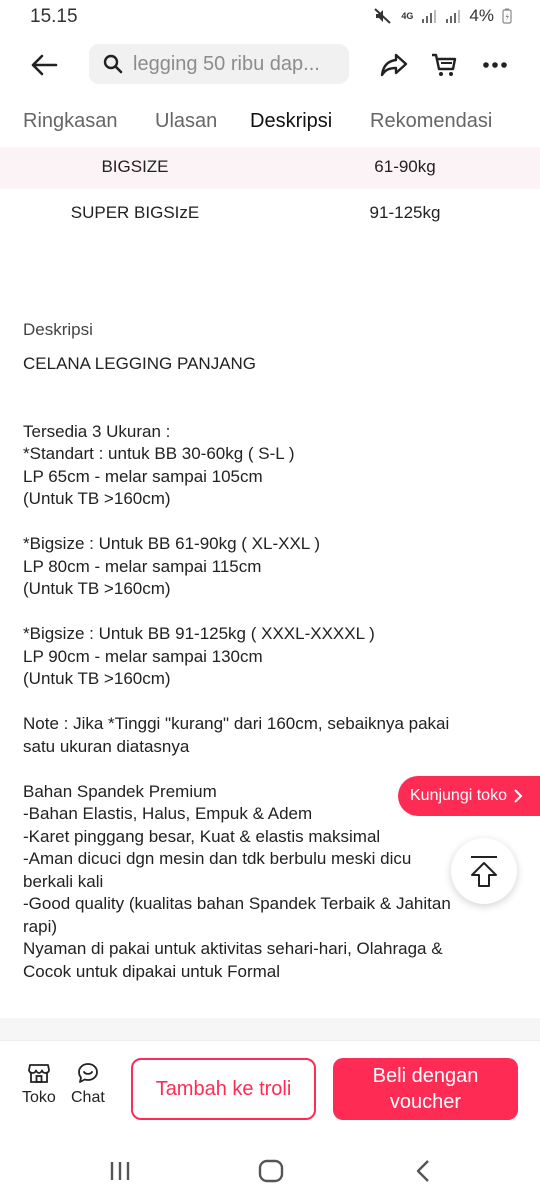 The height and width of the screenshot is (1204, 540). I want to click on visit-store-button: Kunjungi toko, so click(469, 796).